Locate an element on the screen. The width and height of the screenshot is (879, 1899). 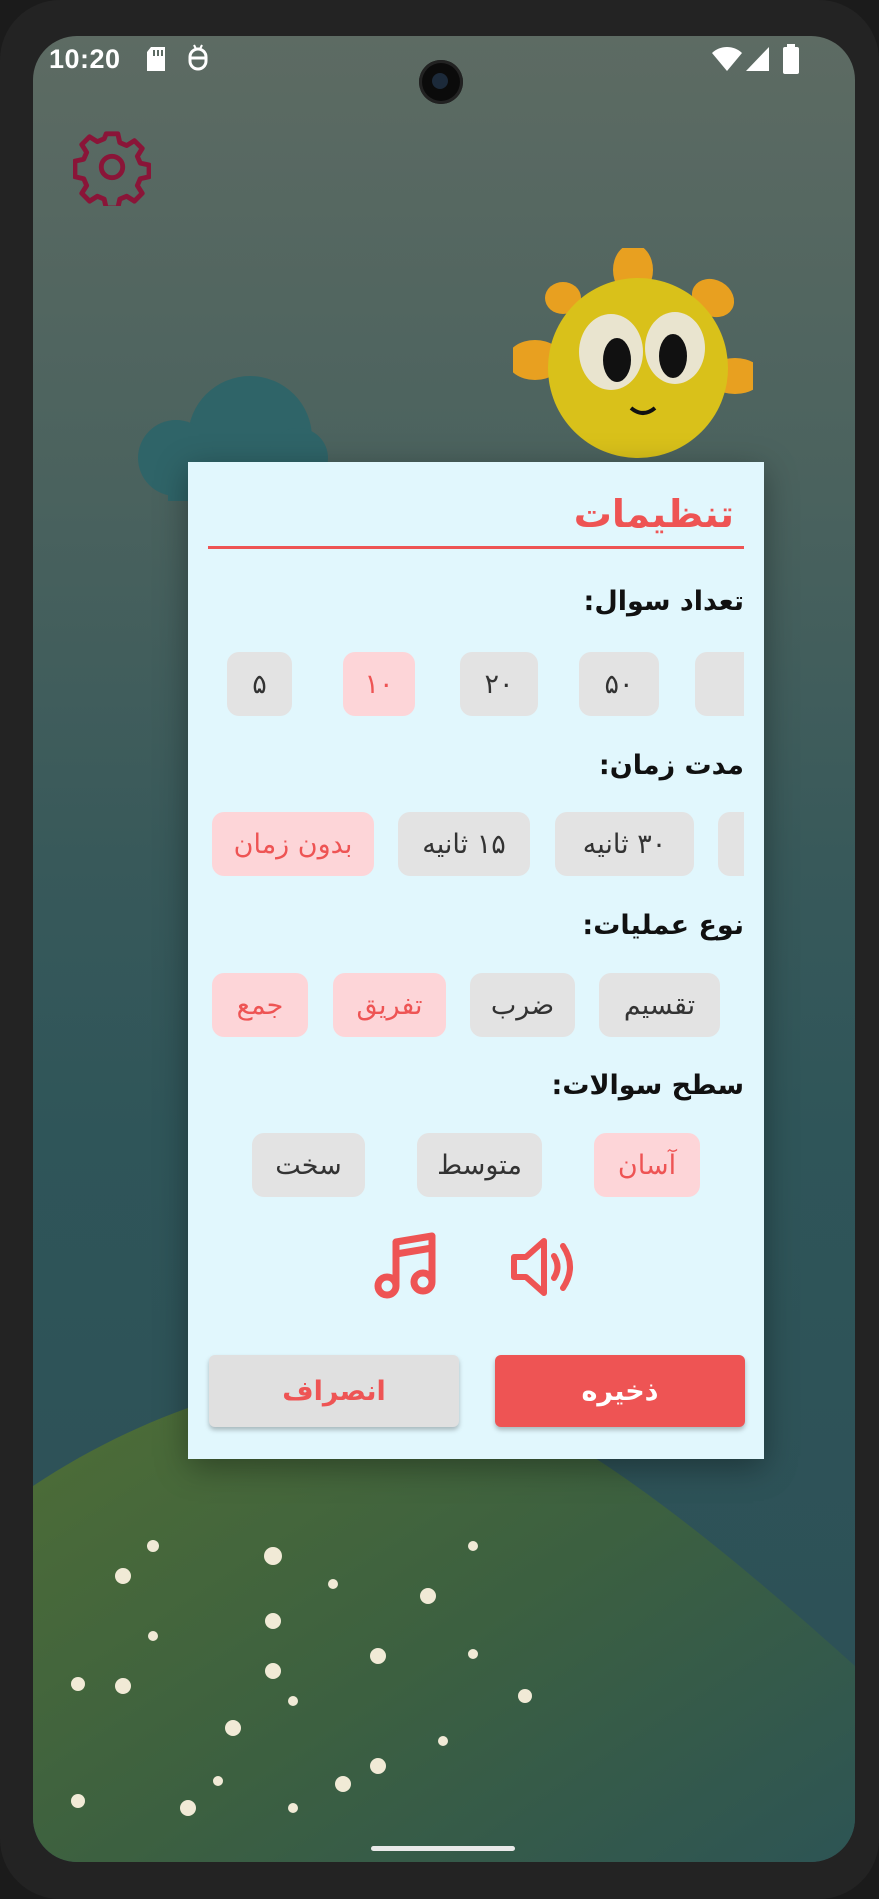
sun-character is located at coordinates (633, 353).